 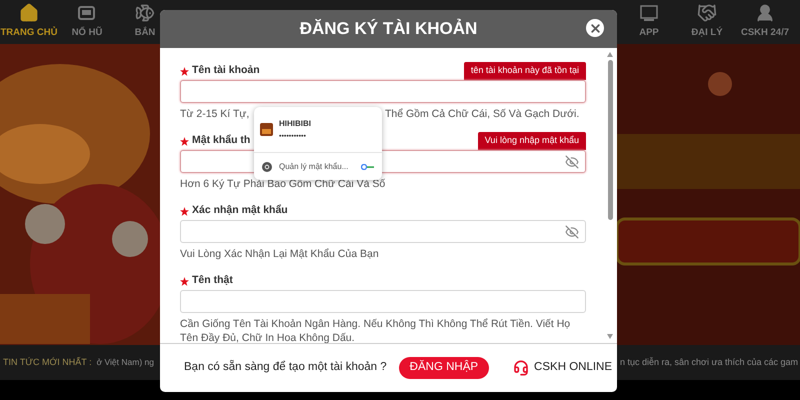 I want to click on close-icon, so click(x=595, y=28).